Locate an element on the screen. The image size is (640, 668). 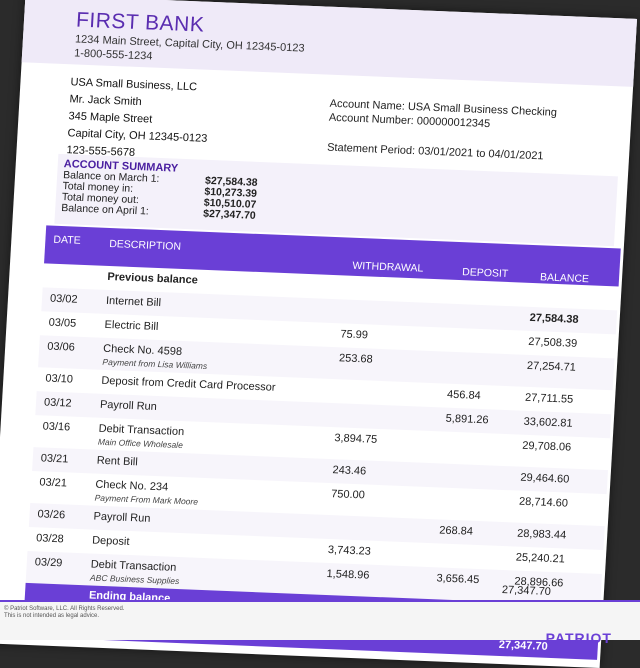
row-withdrawal: 253.68 is located at coordinates (356, 359).